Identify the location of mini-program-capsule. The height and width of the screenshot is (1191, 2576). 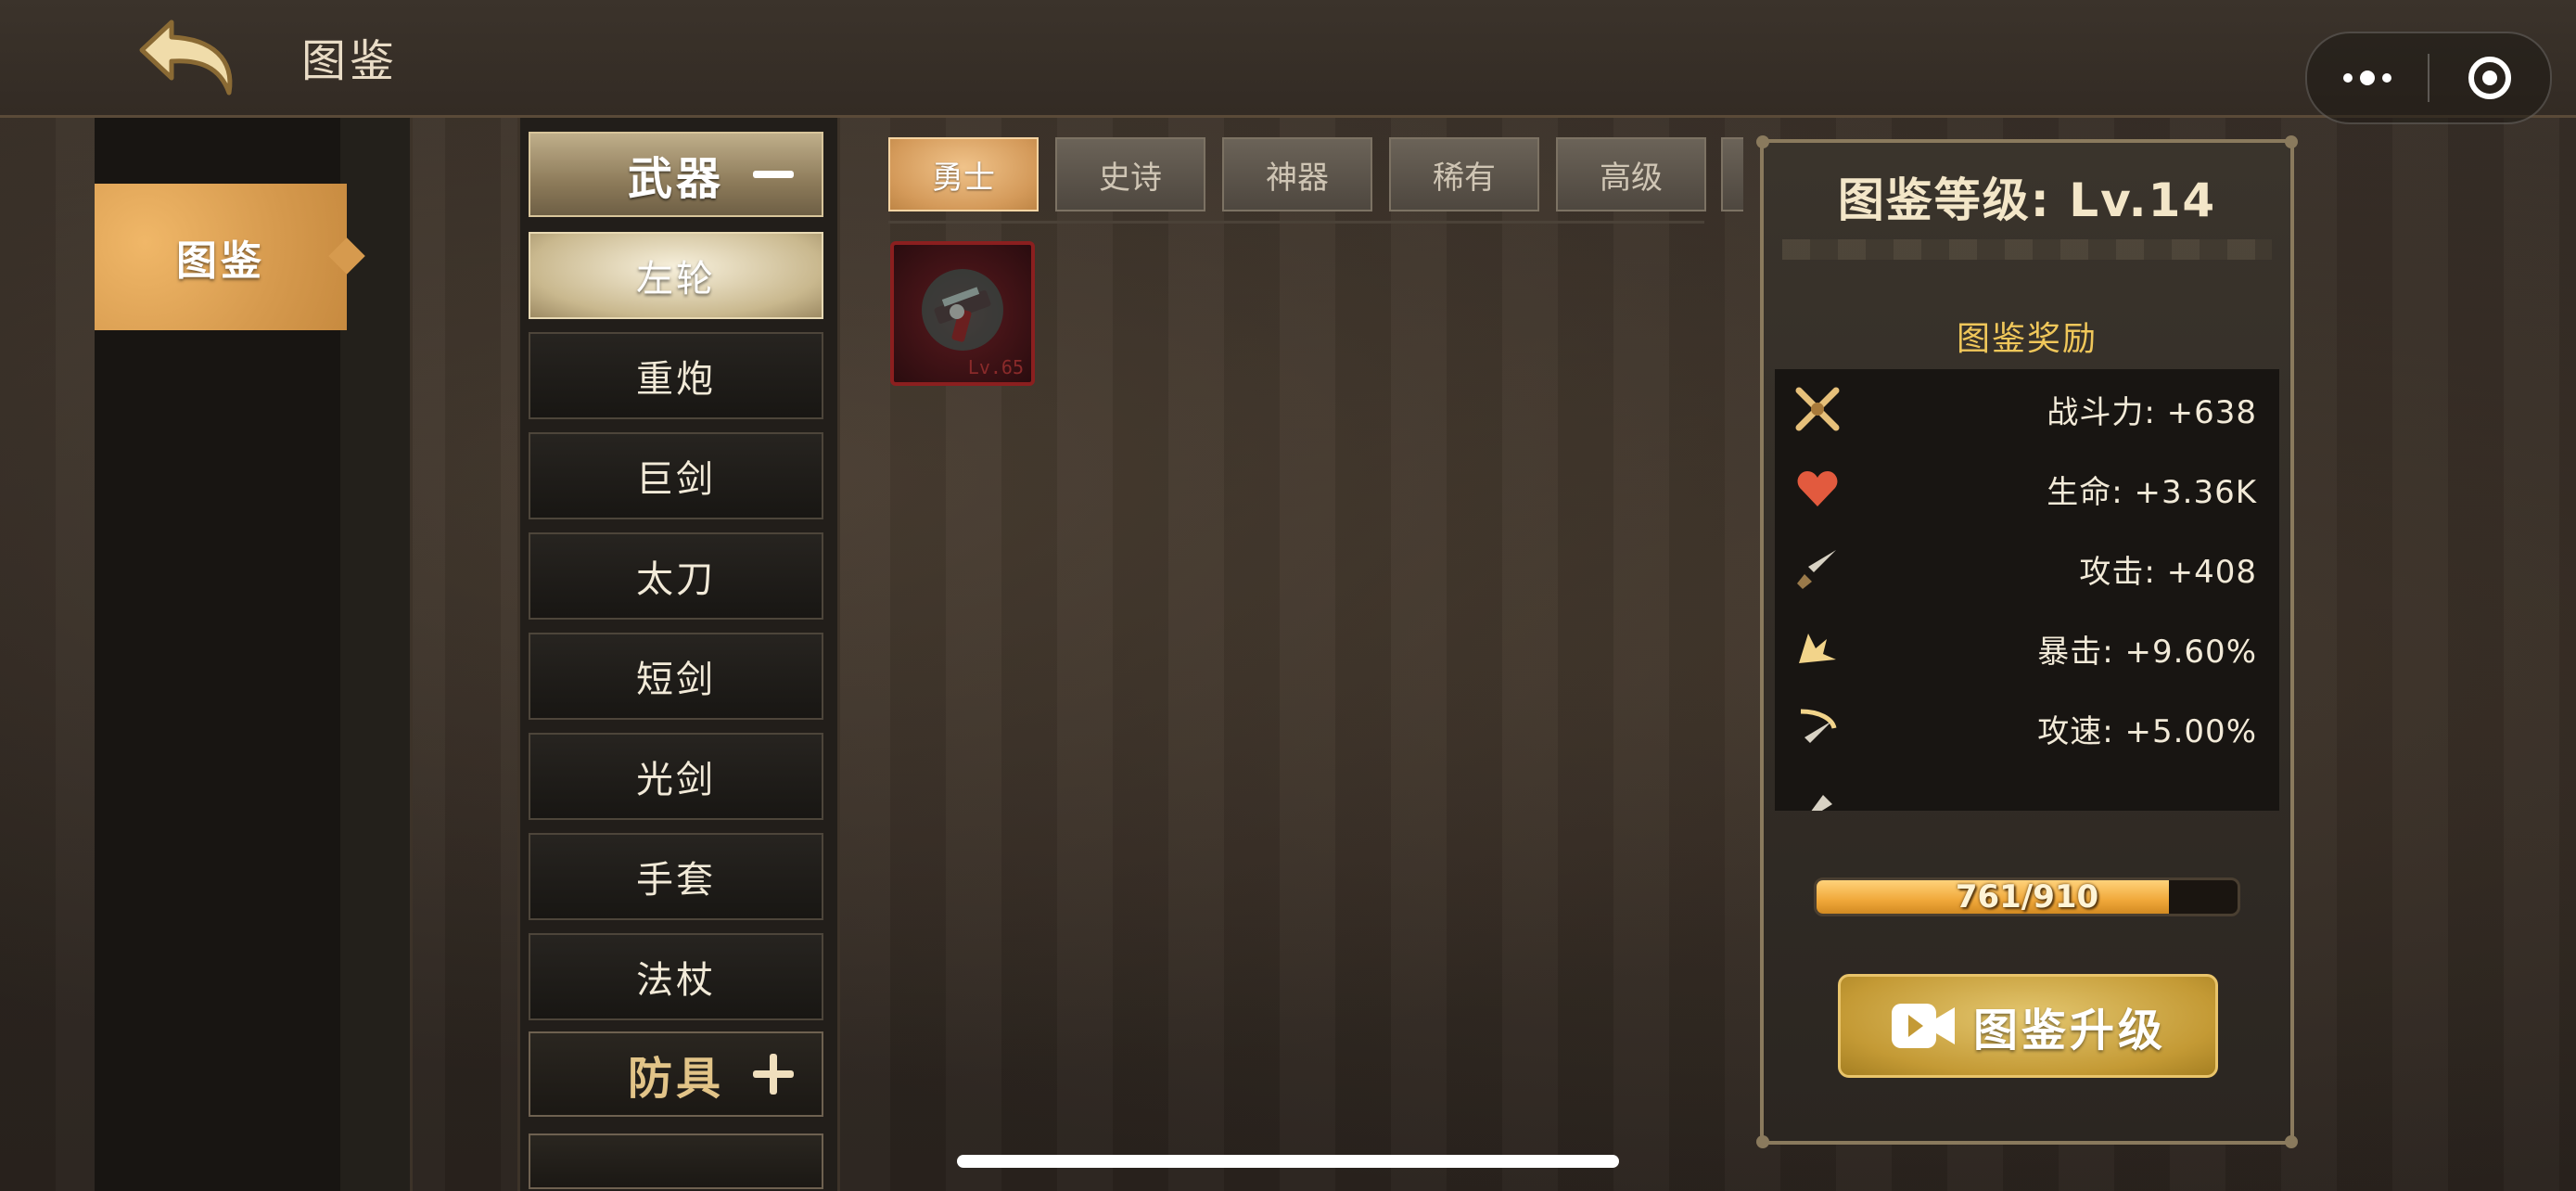
(2428, 78).